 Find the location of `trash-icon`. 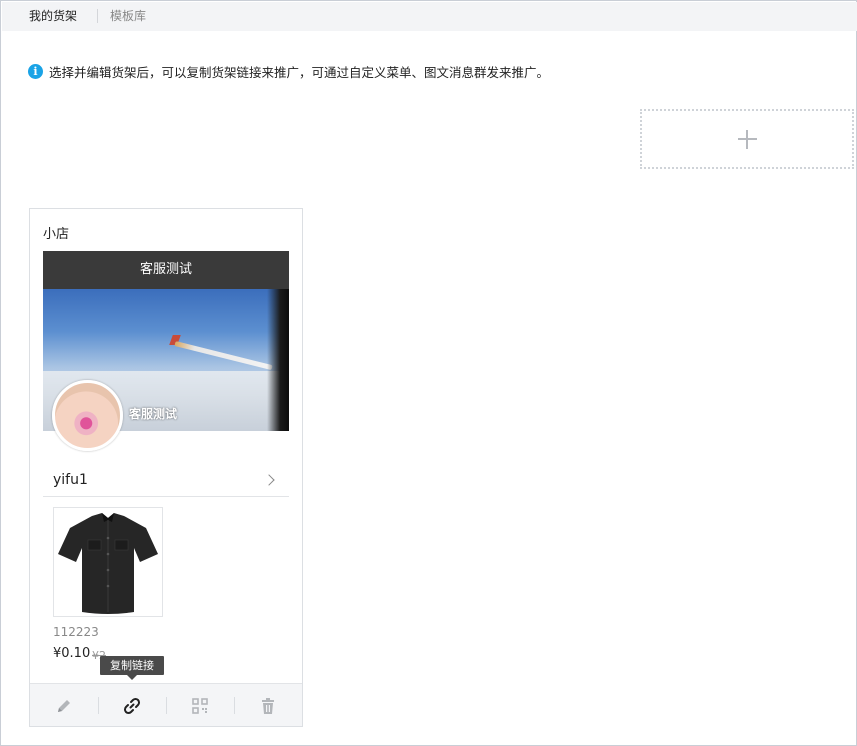

trash-icon is located at coordinates (268, 705).